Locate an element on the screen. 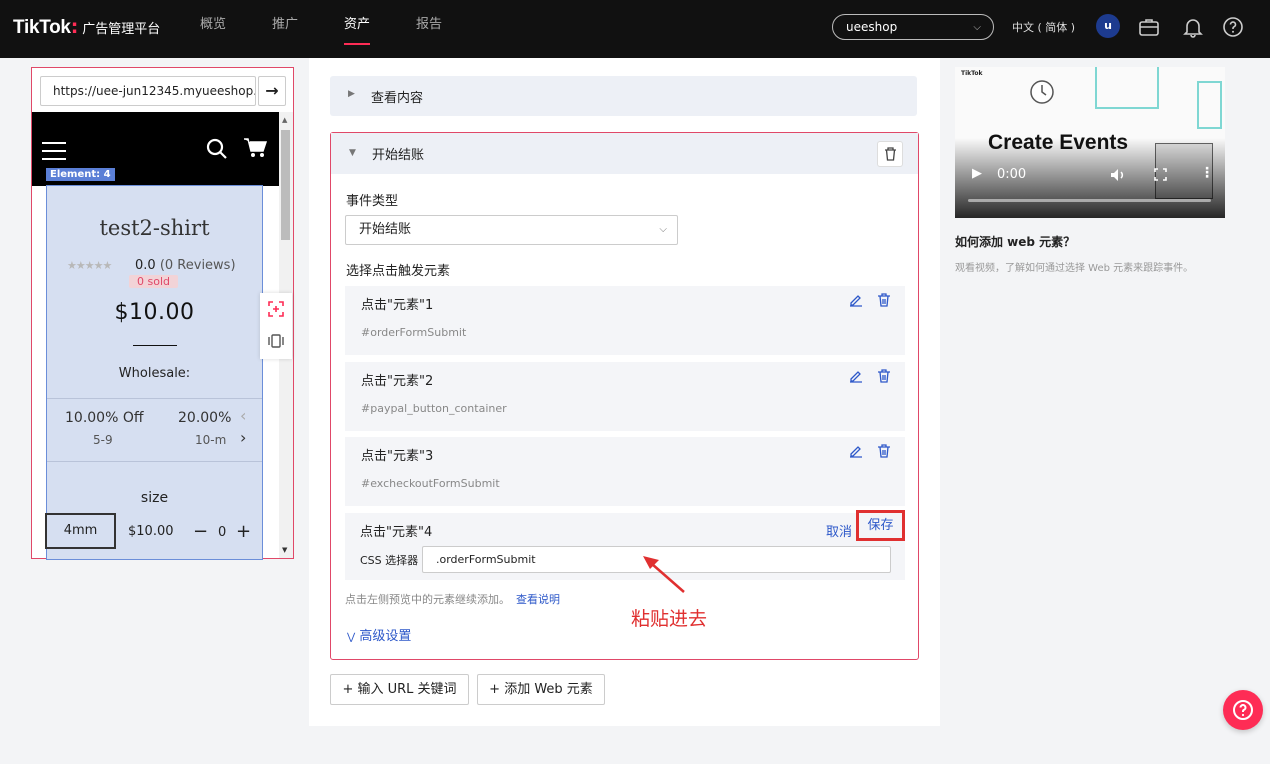  nav-reports: 报告 is located at coordinates (429, 29).